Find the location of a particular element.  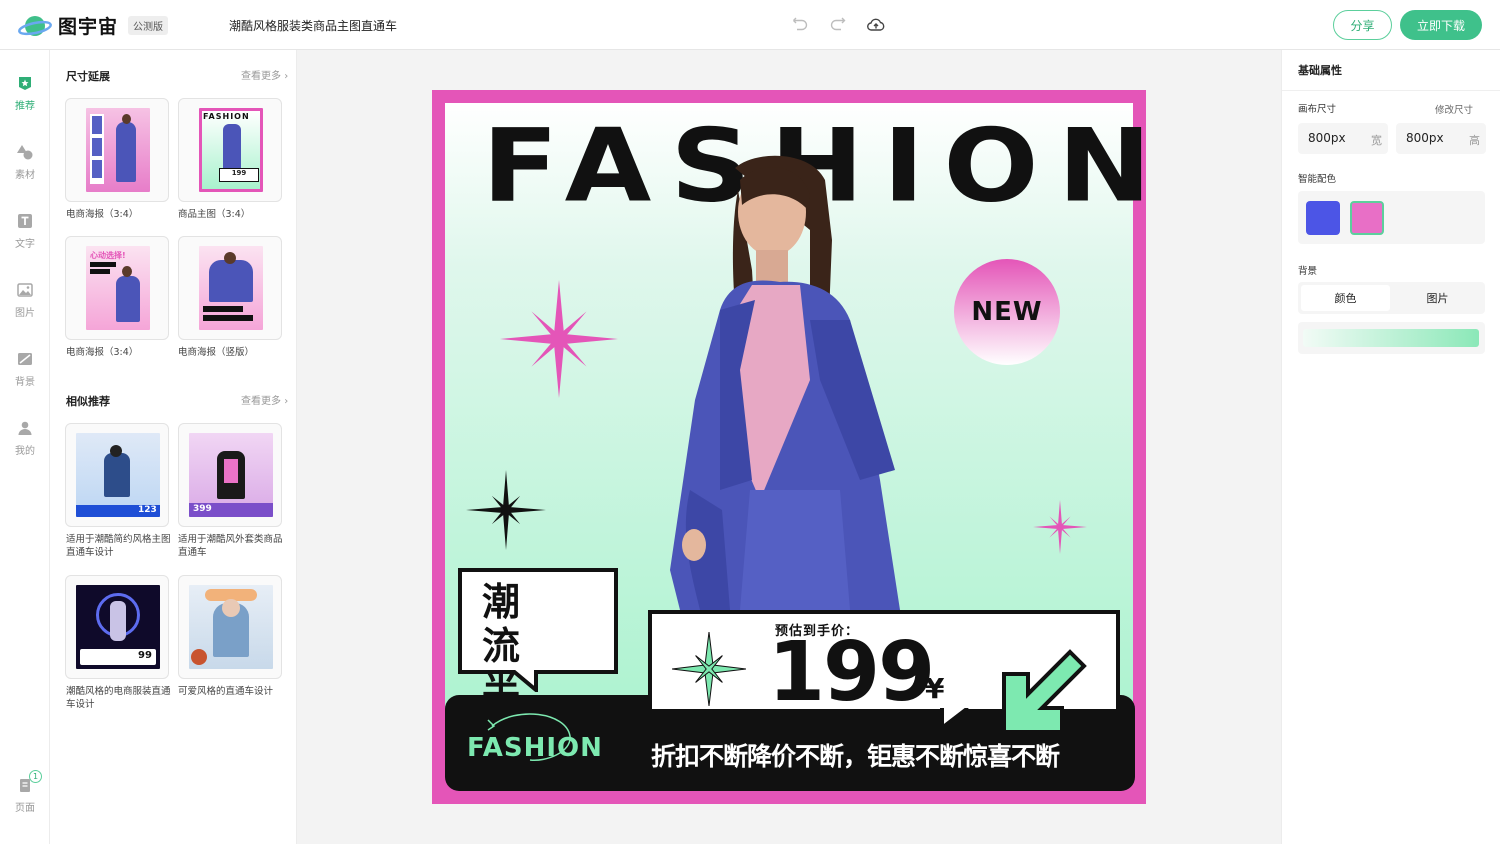

thumbnail-image: 99 is located at coordinates (118, 627).